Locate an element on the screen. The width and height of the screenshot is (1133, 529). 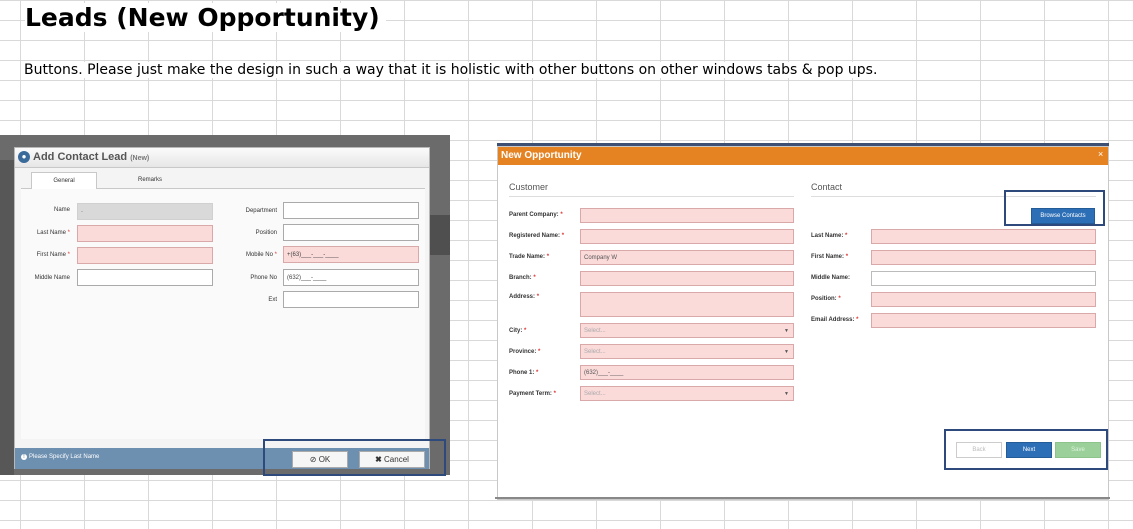
contact-first-name-input is located at coordinates (983, 257).